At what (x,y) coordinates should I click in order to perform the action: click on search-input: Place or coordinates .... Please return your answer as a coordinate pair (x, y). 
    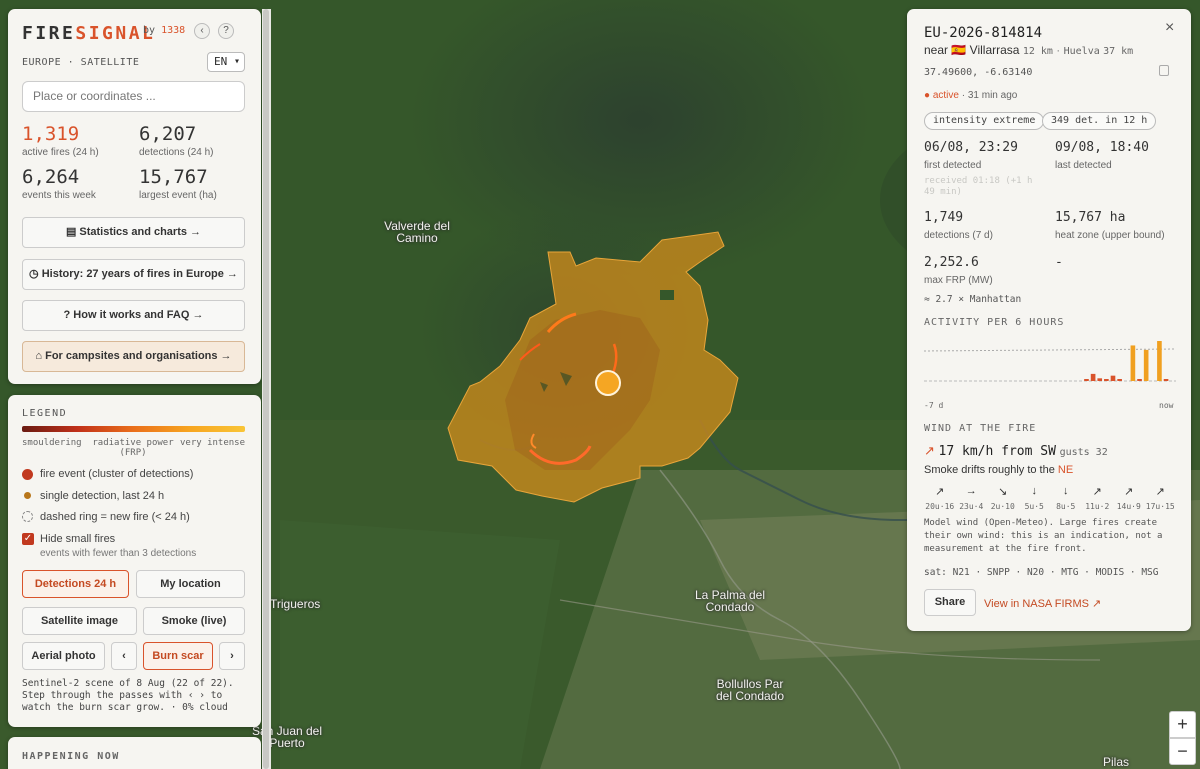
    Looking at the image, I should click on (133, 96).